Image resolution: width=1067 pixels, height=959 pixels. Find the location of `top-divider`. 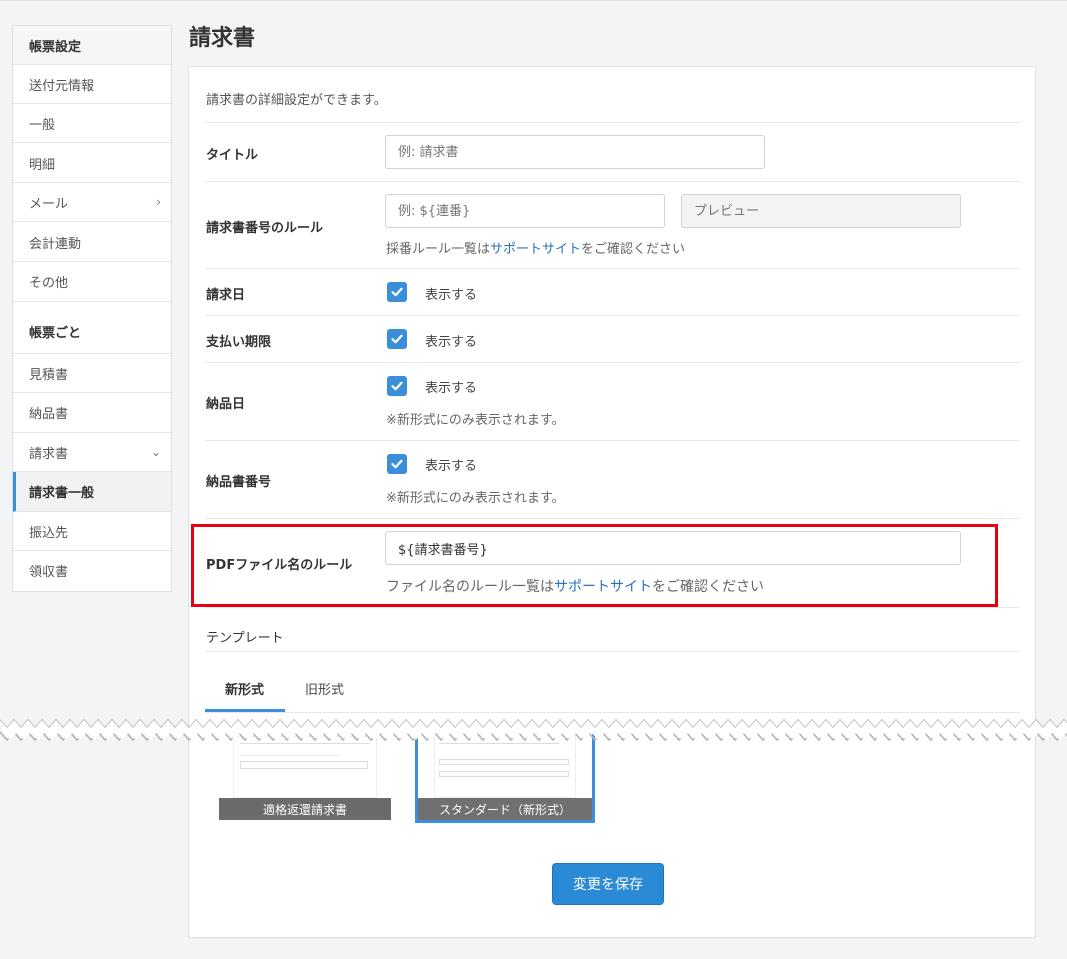

top-divider is located at coordinates (533, 0).